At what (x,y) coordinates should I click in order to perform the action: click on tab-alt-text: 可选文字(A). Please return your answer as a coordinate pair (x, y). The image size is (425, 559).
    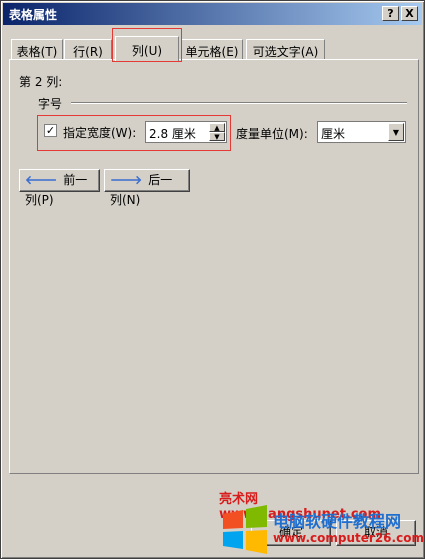
    Looking at the image, I should click on (285, 49).